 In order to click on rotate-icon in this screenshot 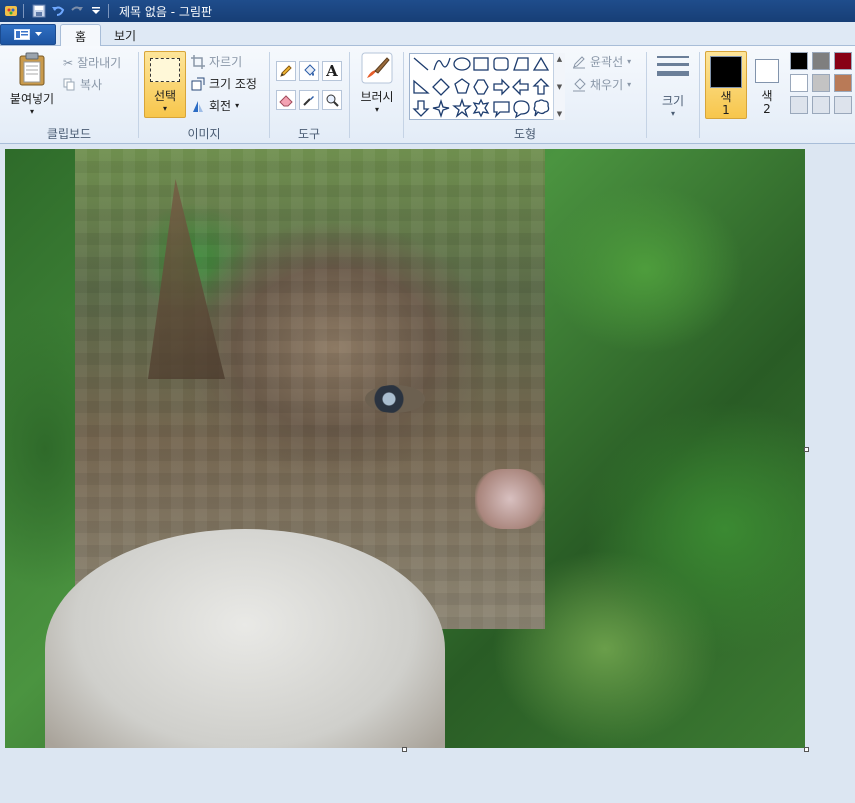, I will do `click(198, 106)`.